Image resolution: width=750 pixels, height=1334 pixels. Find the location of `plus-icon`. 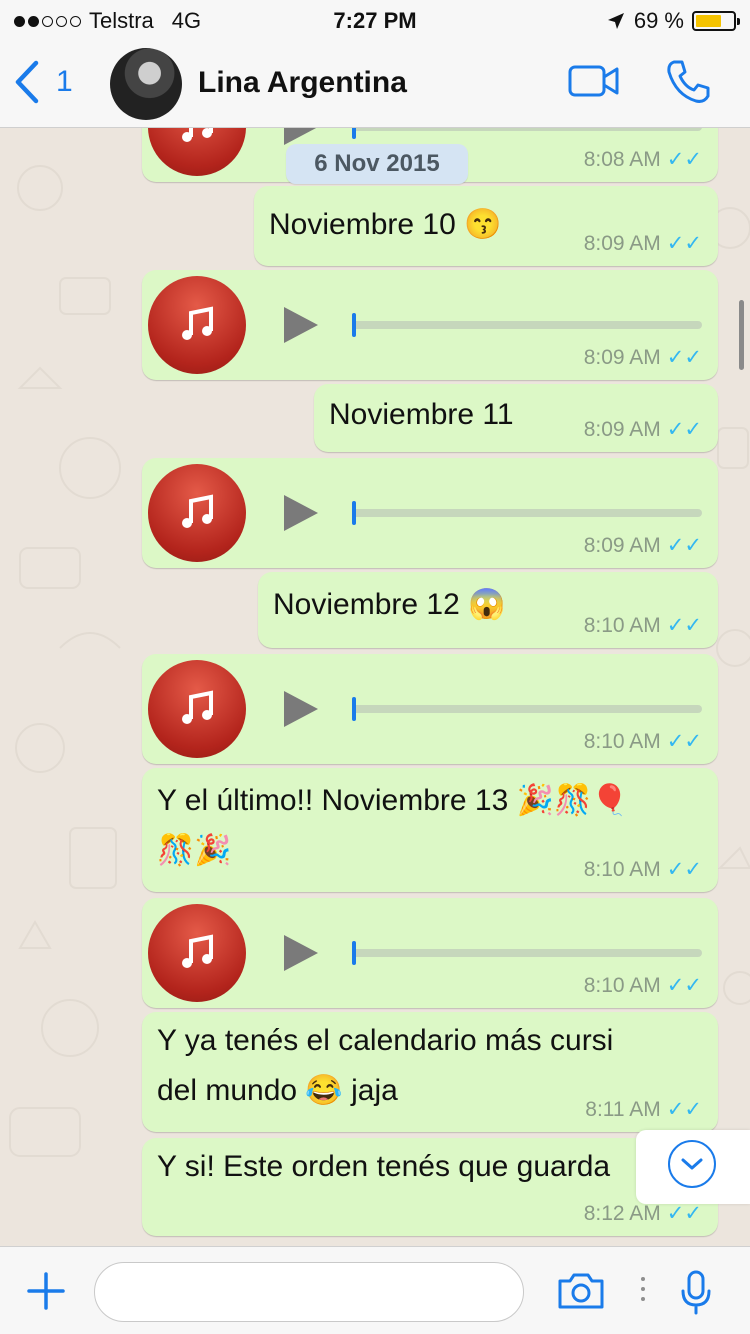

plus-icon is located at coordinates (46, 1291).